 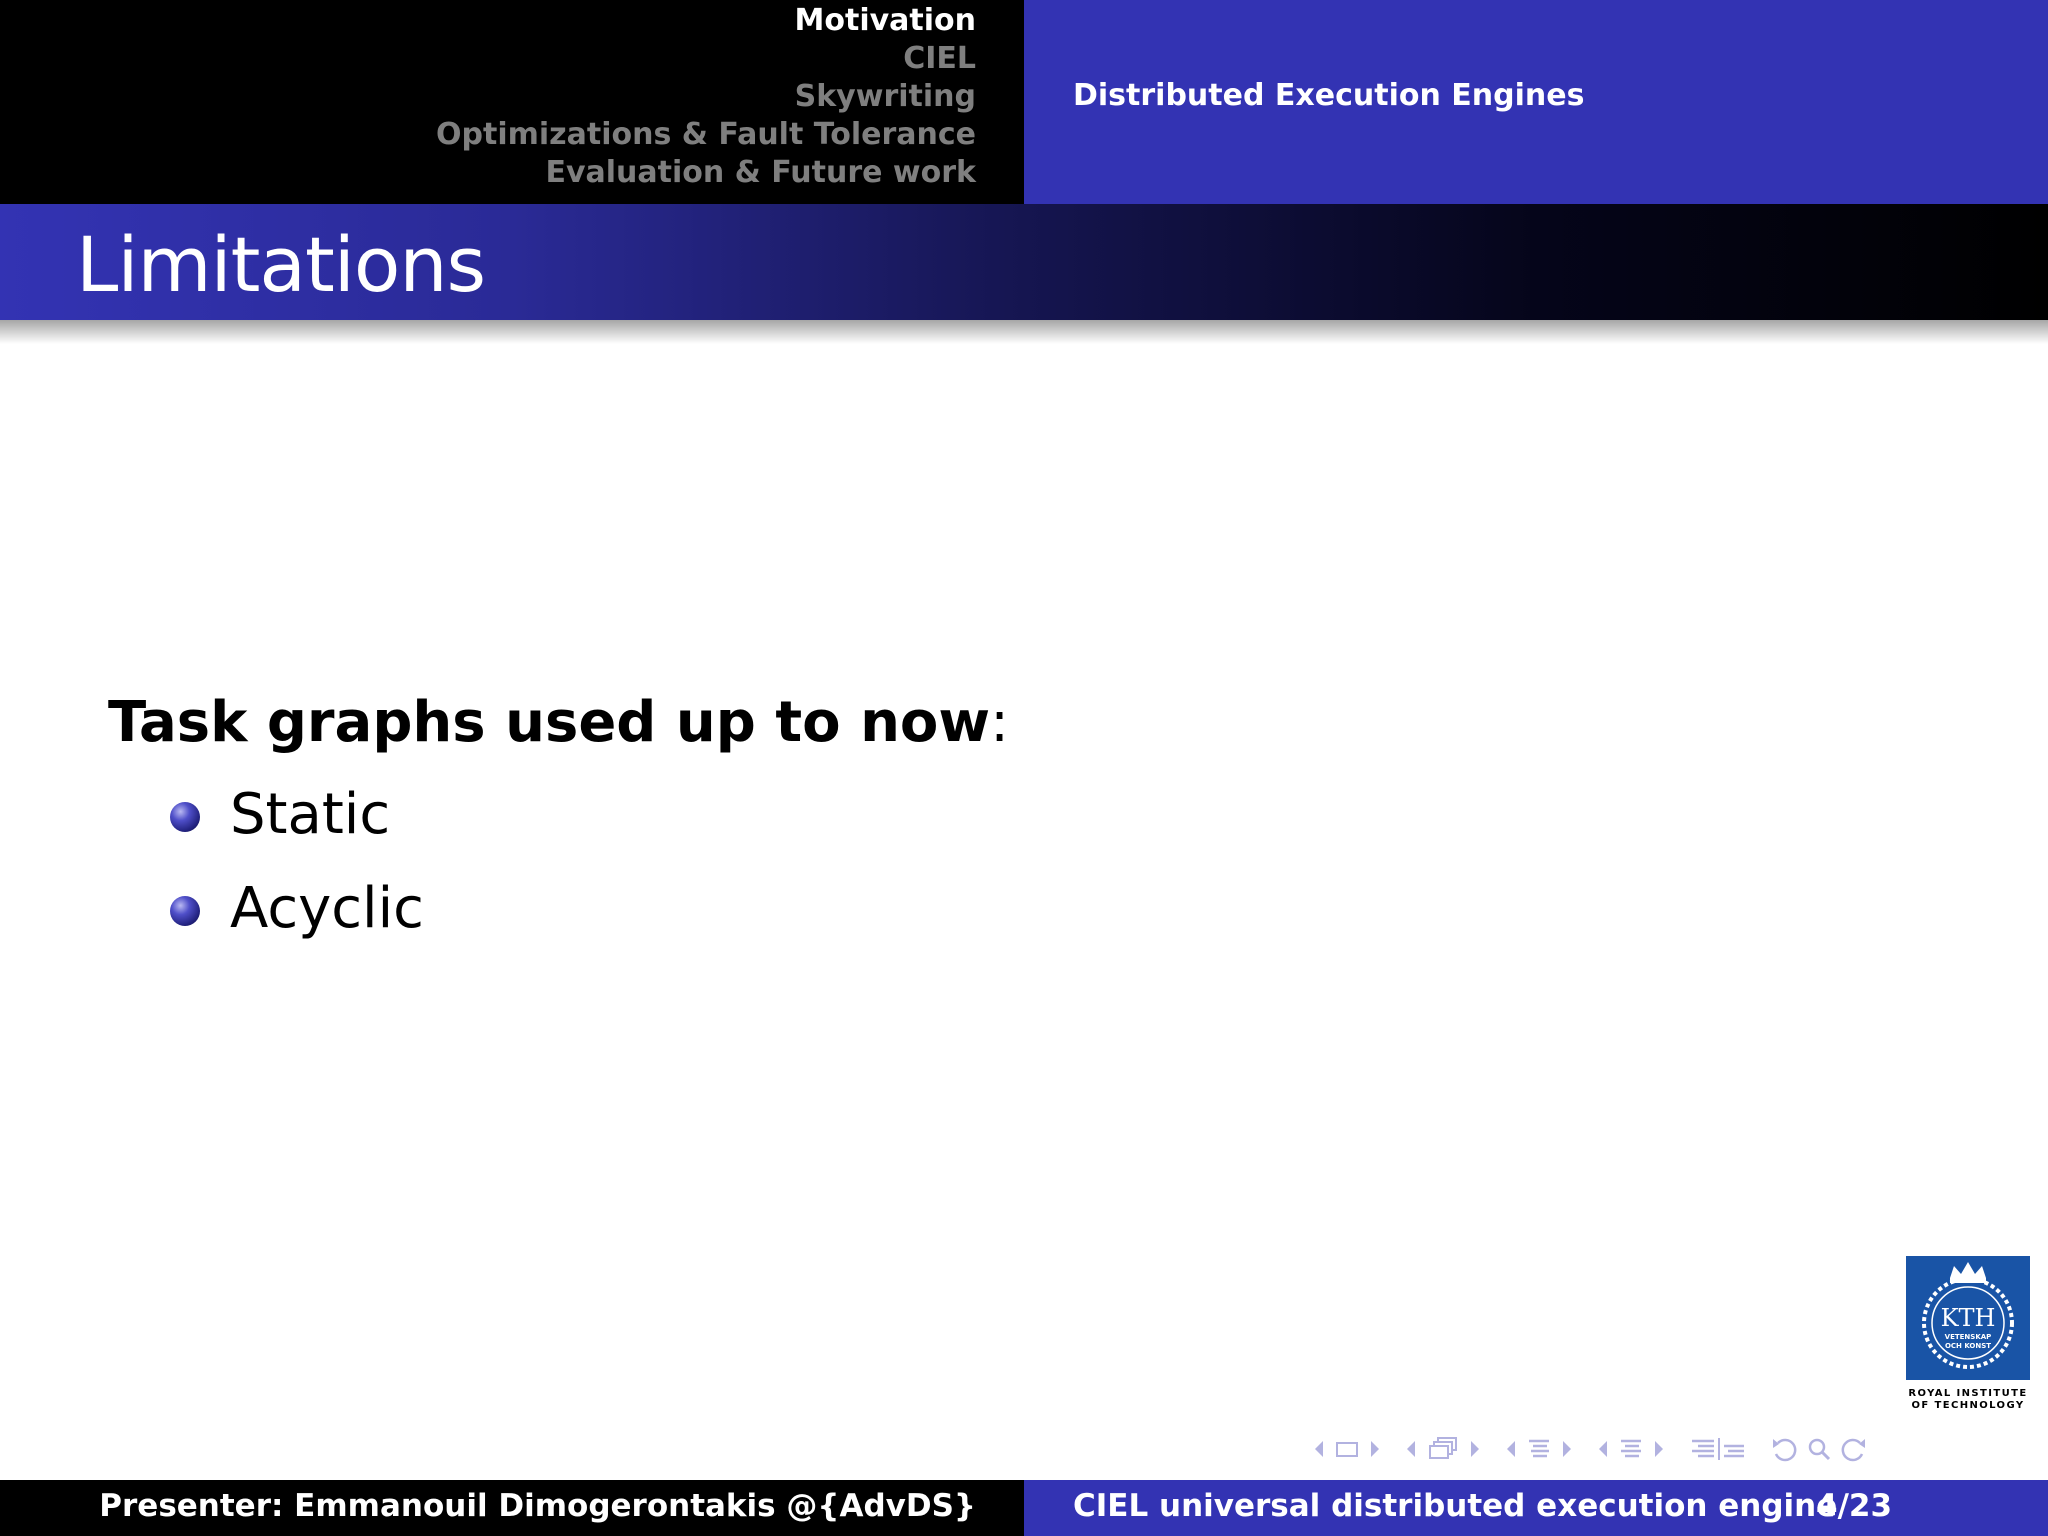 I want to click on redo-icon, so click(x=1854, y=1449).